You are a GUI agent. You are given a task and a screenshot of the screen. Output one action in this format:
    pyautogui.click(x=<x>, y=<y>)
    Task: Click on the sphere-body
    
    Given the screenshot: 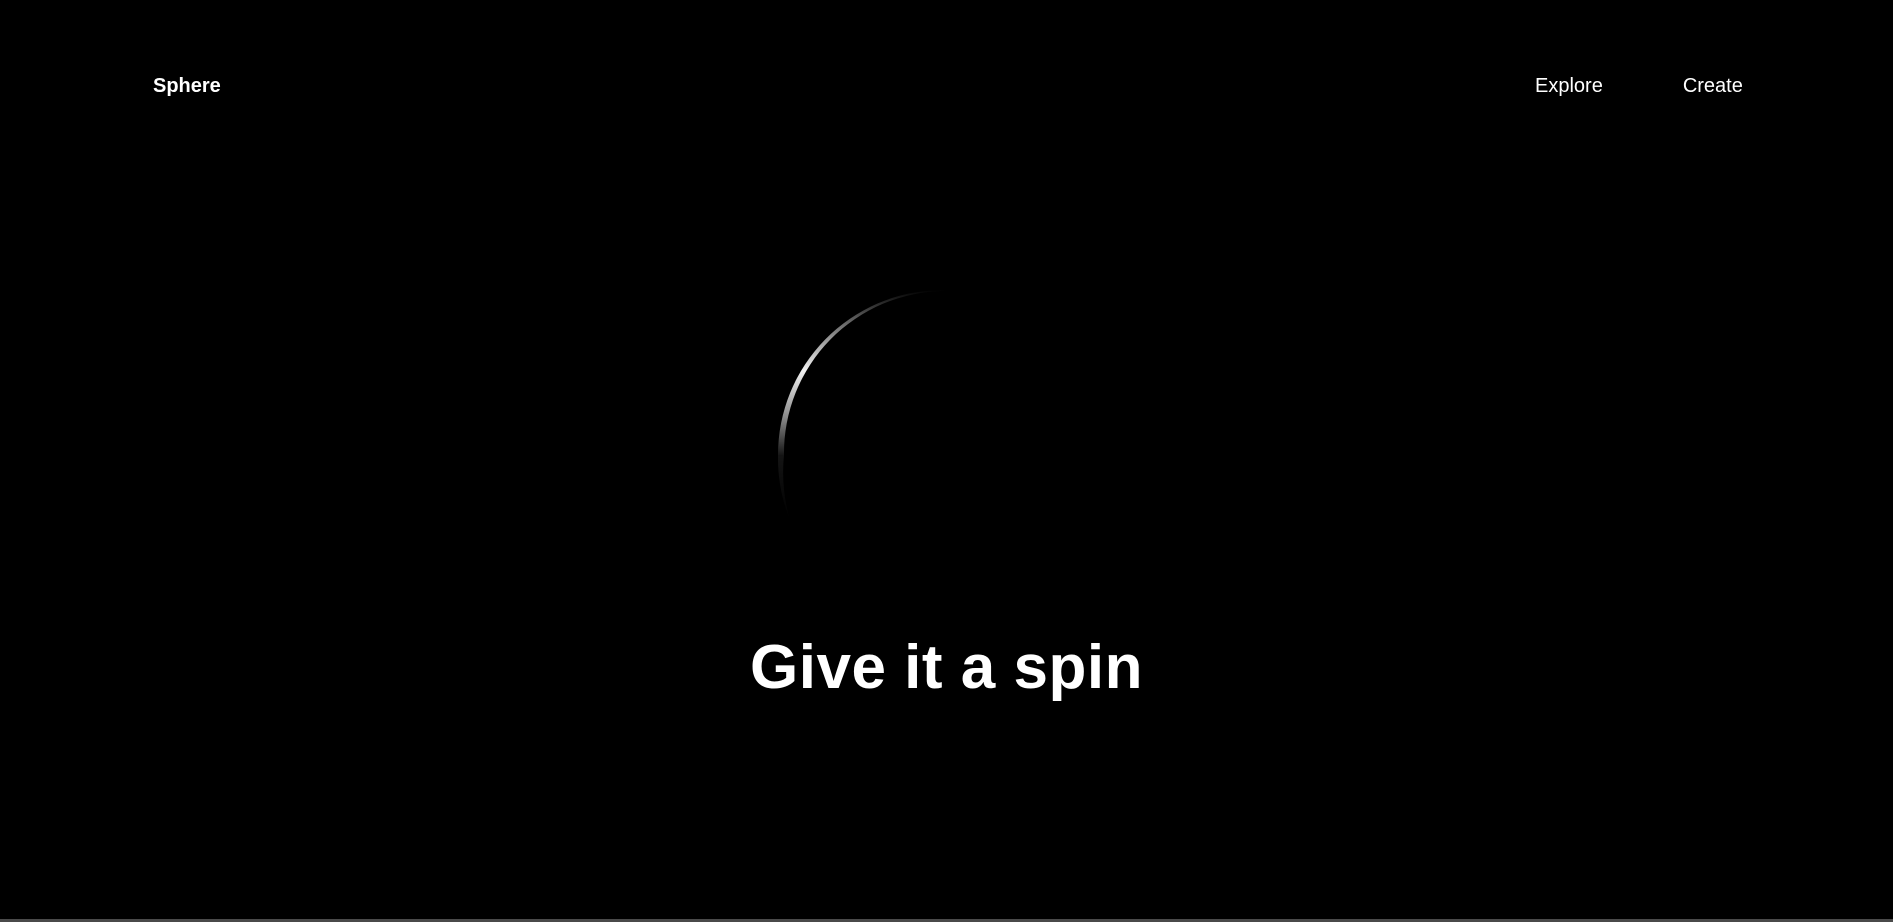 What is the action you would take?
    pyautogui.click(x=940, y=455)
    